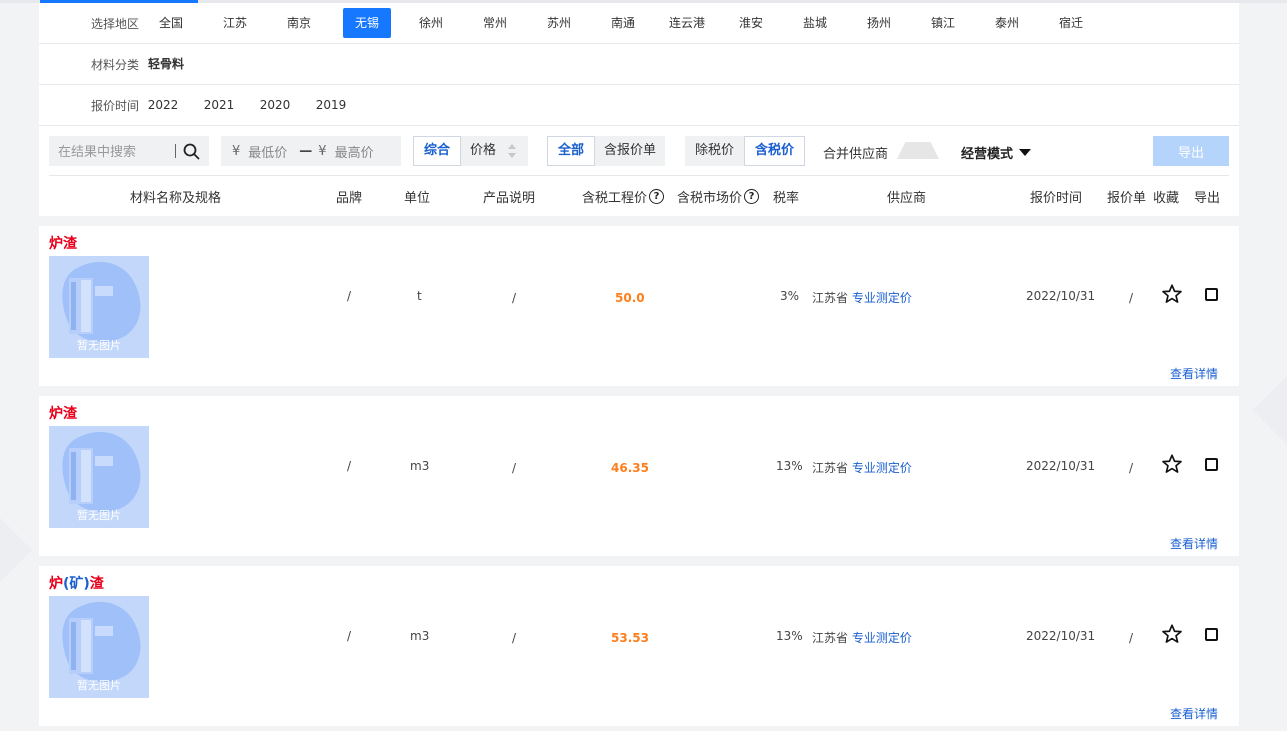  Describe the element at coordinates (1025, 152) in the screenshot. I see `caret-down-icon` at that location.